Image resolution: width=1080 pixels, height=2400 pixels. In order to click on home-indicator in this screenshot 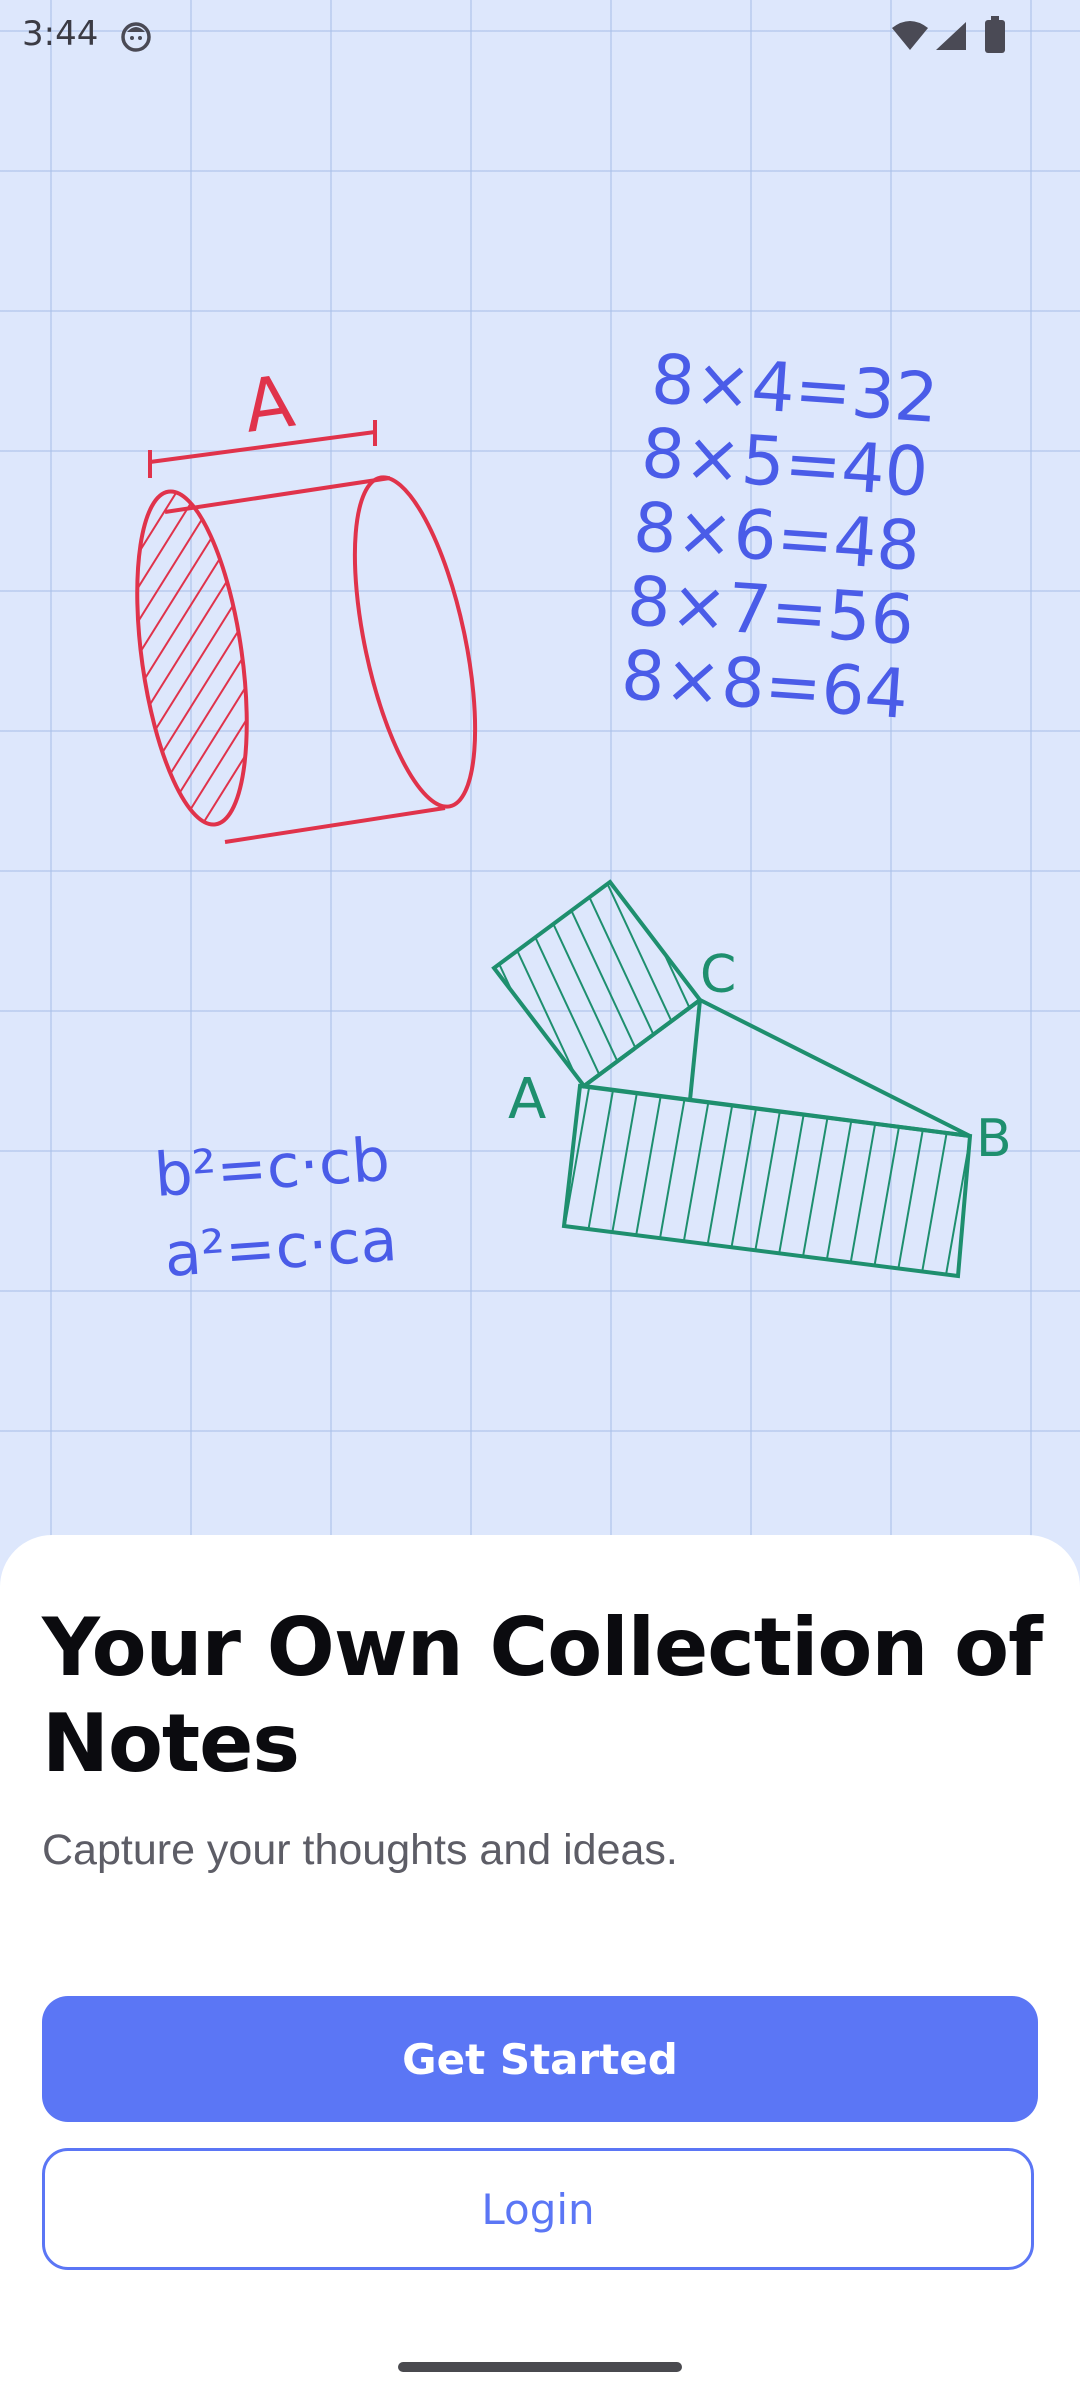, I will do `click(540, 2367)`.